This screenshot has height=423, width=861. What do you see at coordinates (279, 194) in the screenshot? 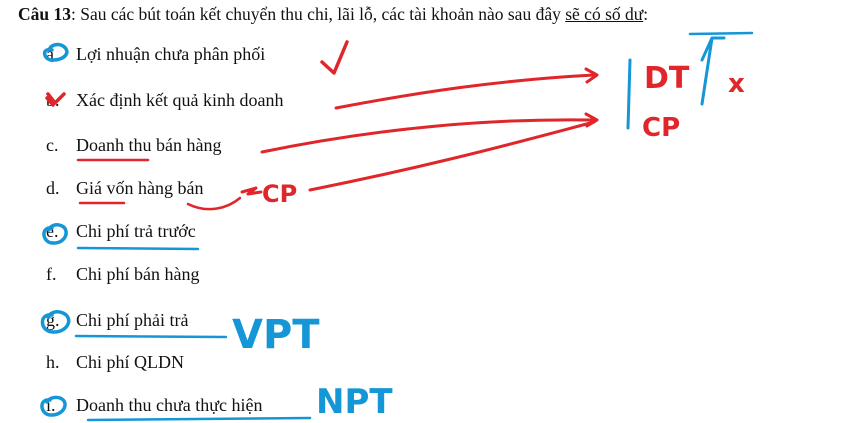
I see `annotation-cp-option-d: CP` at bounding box center [279, 194].